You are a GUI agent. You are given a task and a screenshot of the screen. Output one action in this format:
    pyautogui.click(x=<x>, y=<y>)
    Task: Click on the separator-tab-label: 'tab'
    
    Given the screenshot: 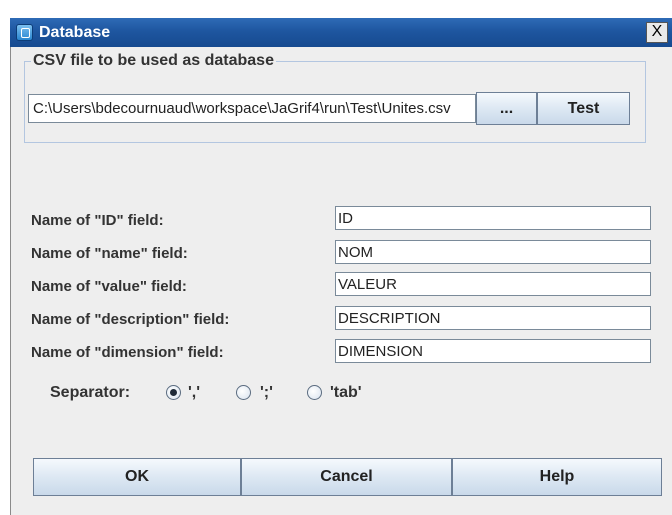 What is the action you would take?
    pyautogui.click(x=346, y=393)
    